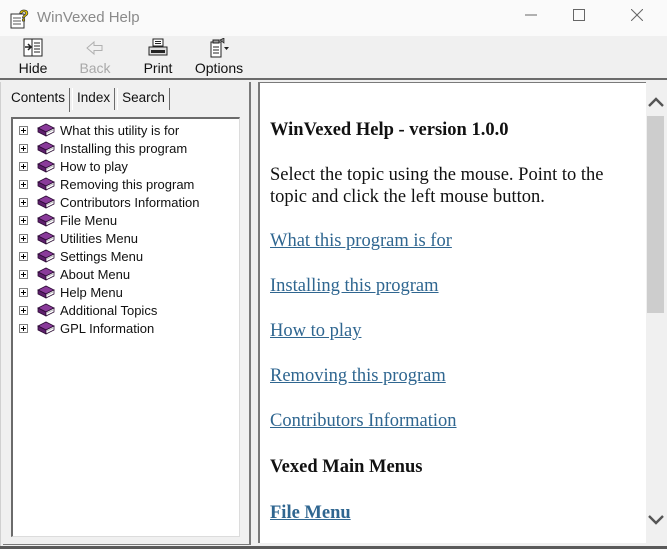  I want to click on printer-icon, so click(158, 48).